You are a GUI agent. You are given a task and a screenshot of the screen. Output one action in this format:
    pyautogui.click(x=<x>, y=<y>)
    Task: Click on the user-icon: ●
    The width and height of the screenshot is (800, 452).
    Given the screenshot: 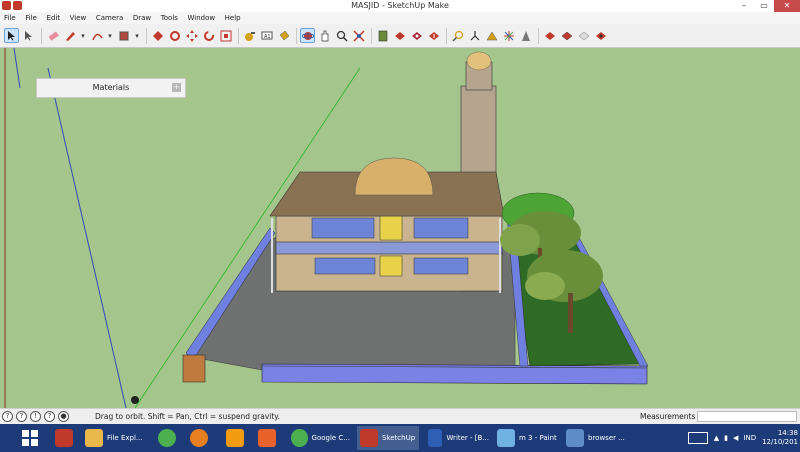 What is the action you would take?
    pyautogui.click(x=63, y=416)
    